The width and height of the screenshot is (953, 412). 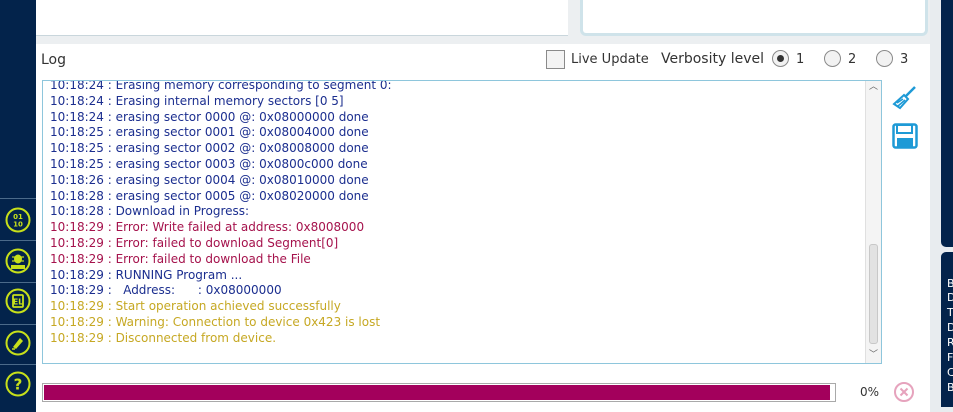 I want to click on live-update-label: Live Update, so click(x=610, y=59).